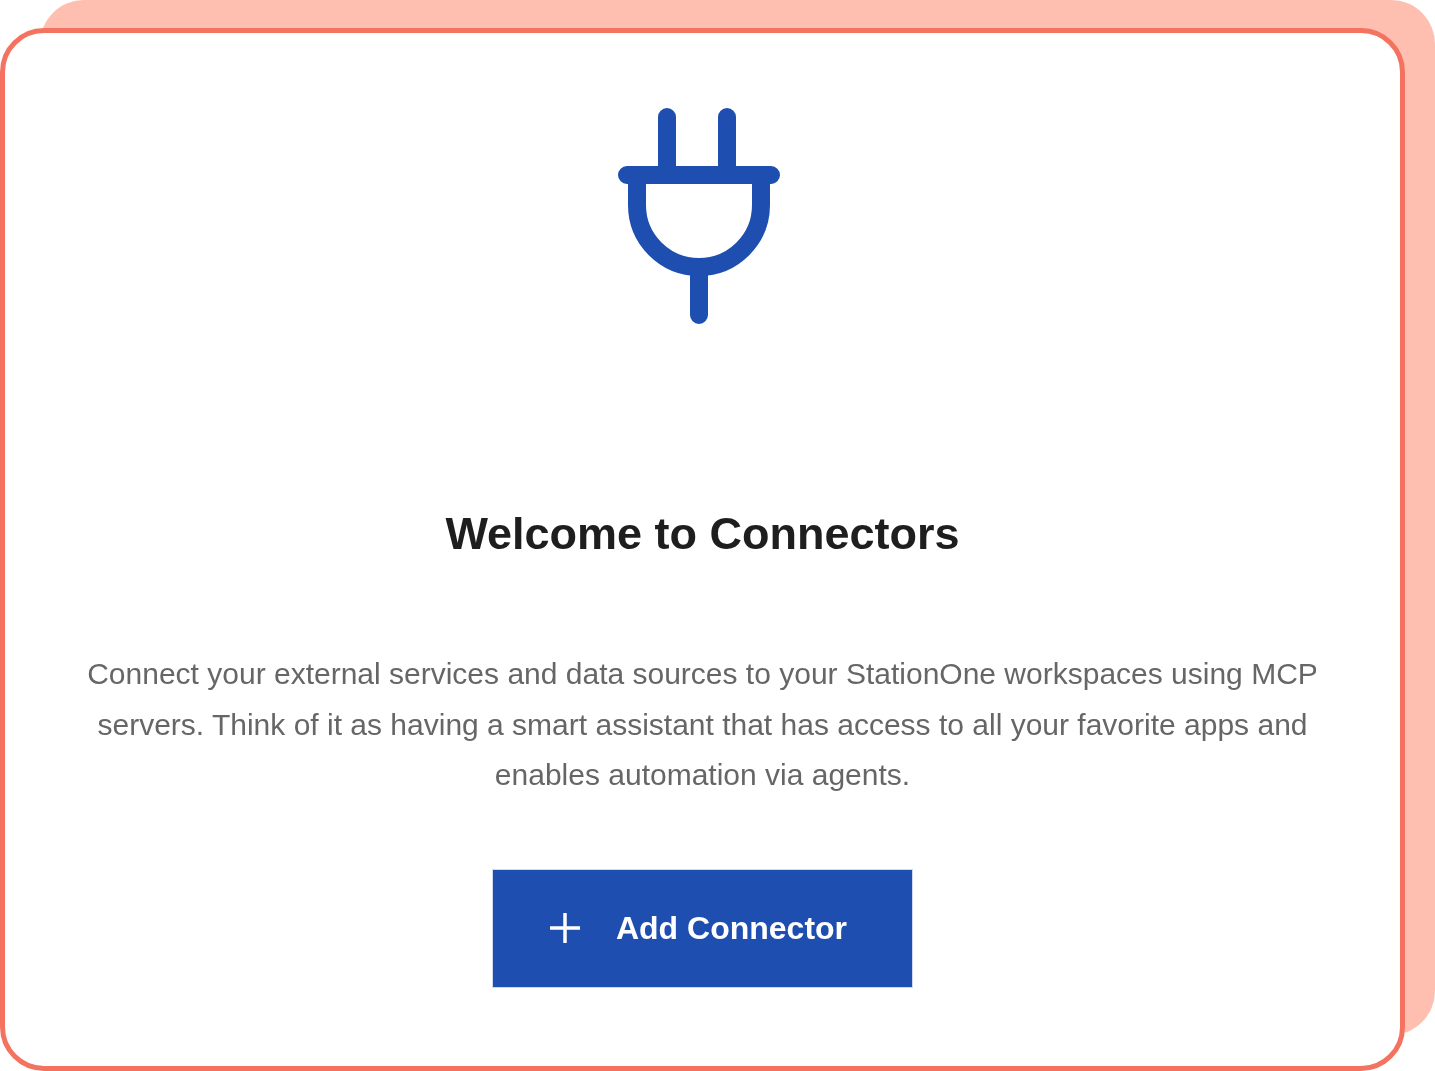  What do you see at coordinates (564, 928) in the screenshot?
I see `plus-icon` at bounding box center [564, 928].